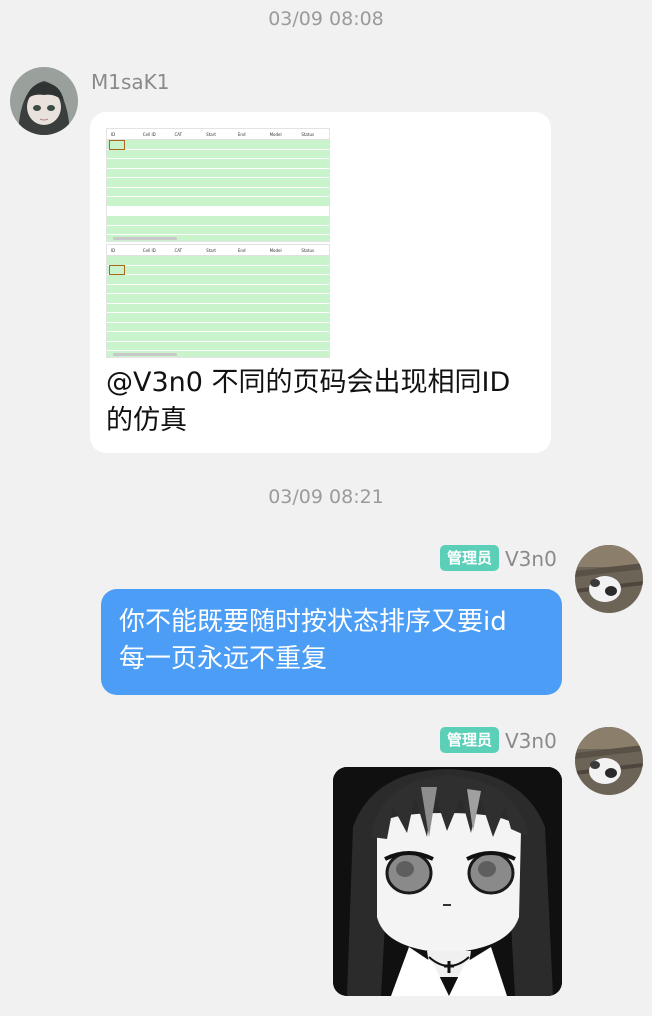 The image size is (652, 1016). I want to click on avatar-m1sak1, so click(44, 101).